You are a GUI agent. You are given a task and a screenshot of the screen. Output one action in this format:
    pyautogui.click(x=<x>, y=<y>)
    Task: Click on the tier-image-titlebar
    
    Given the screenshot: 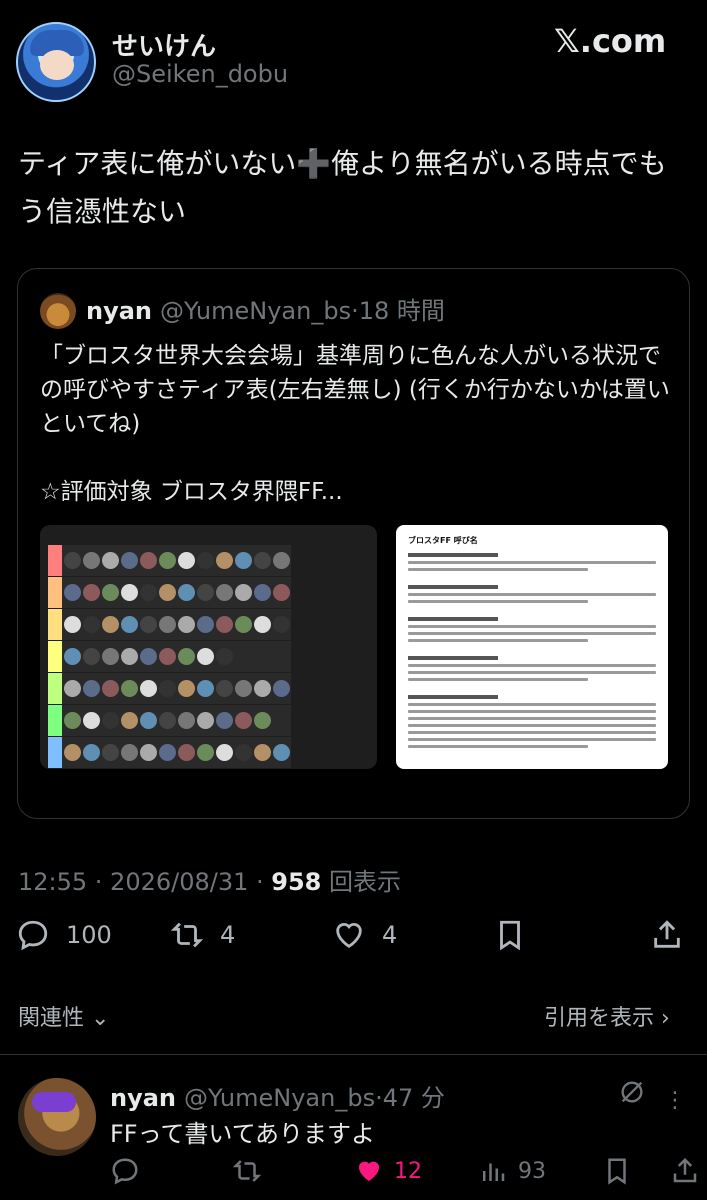 What is the action you would take?
    pyautogui.click(x=192, y=535)
    